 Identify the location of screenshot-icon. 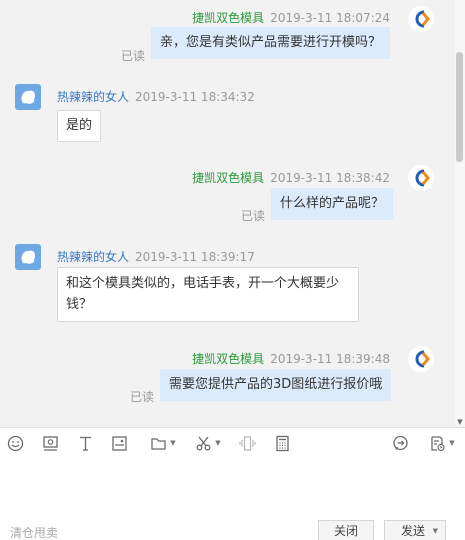
(50, 443).